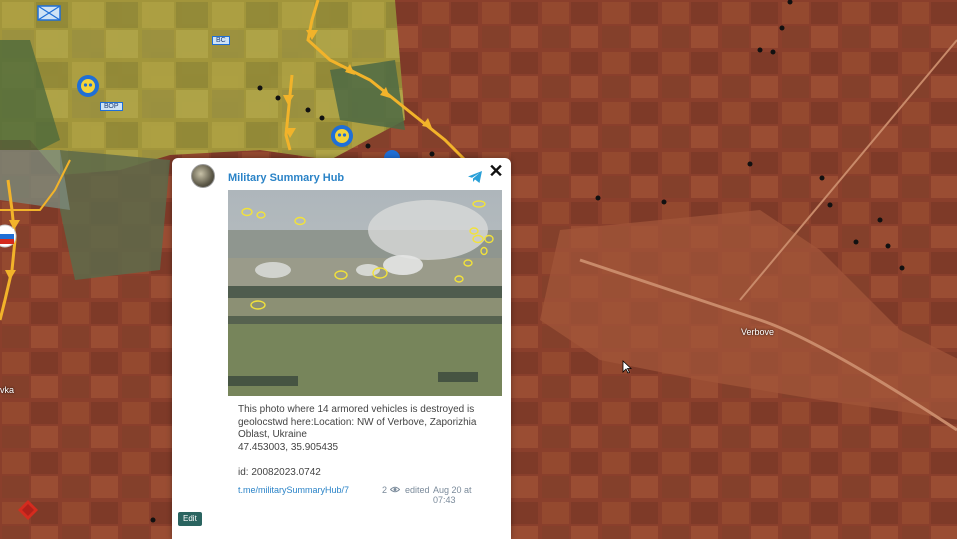  What do you see at coordinates (627, 367) in the screenshot?
I see `mouse-cursor-icon` at bounding box center [627, 367].